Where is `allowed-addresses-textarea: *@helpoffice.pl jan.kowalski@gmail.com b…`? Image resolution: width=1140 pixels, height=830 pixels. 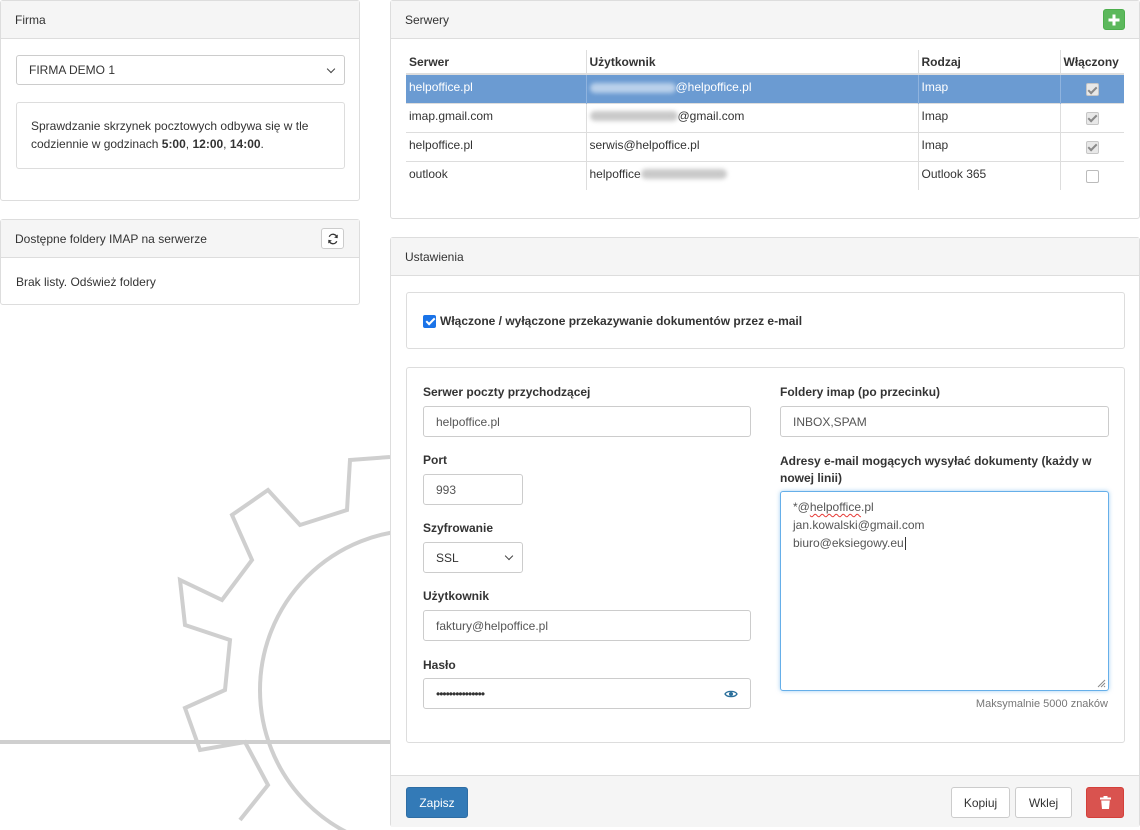
allowed-addresses-textarea: *@helpoffice.pl jan.kowalski@gmail.com b… is located at coordinates (944, 591).